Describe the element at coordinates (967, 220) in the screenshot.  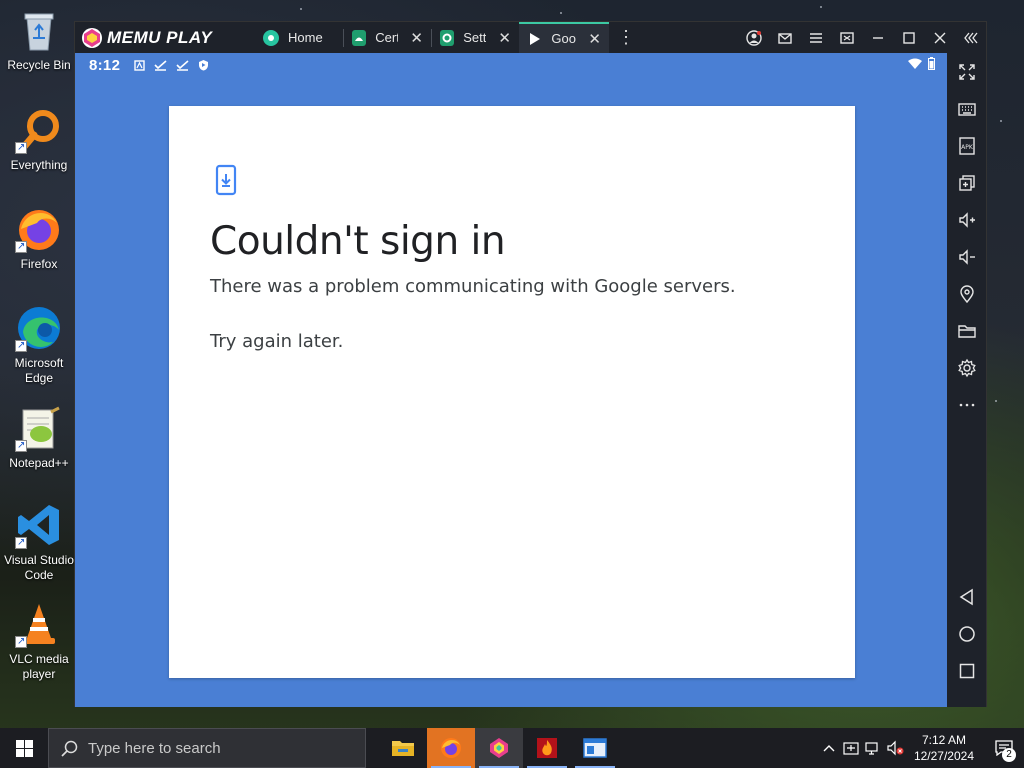
I see `volume-up-icon` at that location.